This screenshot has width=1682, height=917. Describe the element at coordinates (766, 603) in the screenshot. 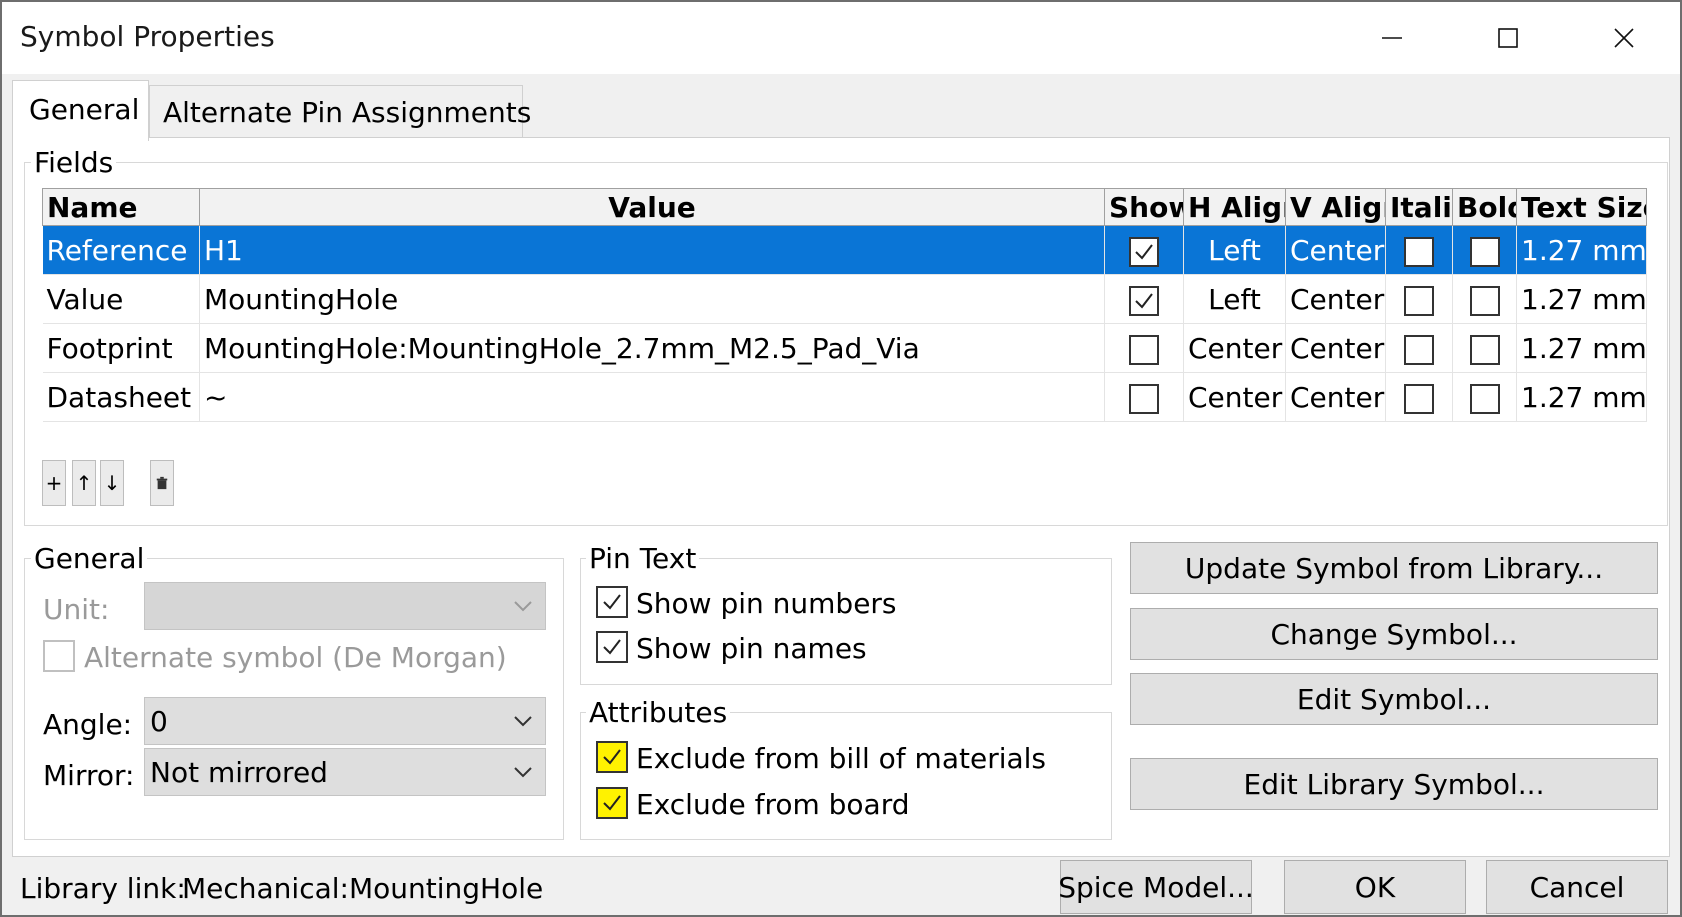

I see `show-pin-numbers-label: Show pin numbers` at that location.